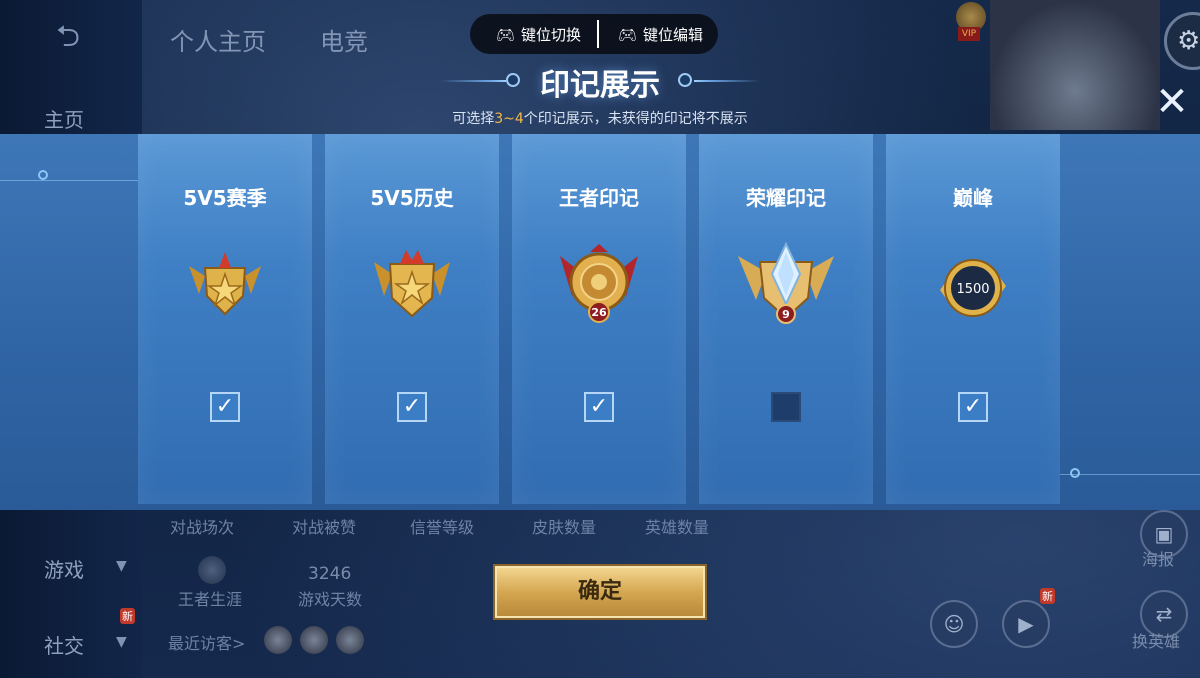  What do you see at coordinates (598, 34) in the screenshot?
I see `toolbar-divider` at bounding box center [598, 34].